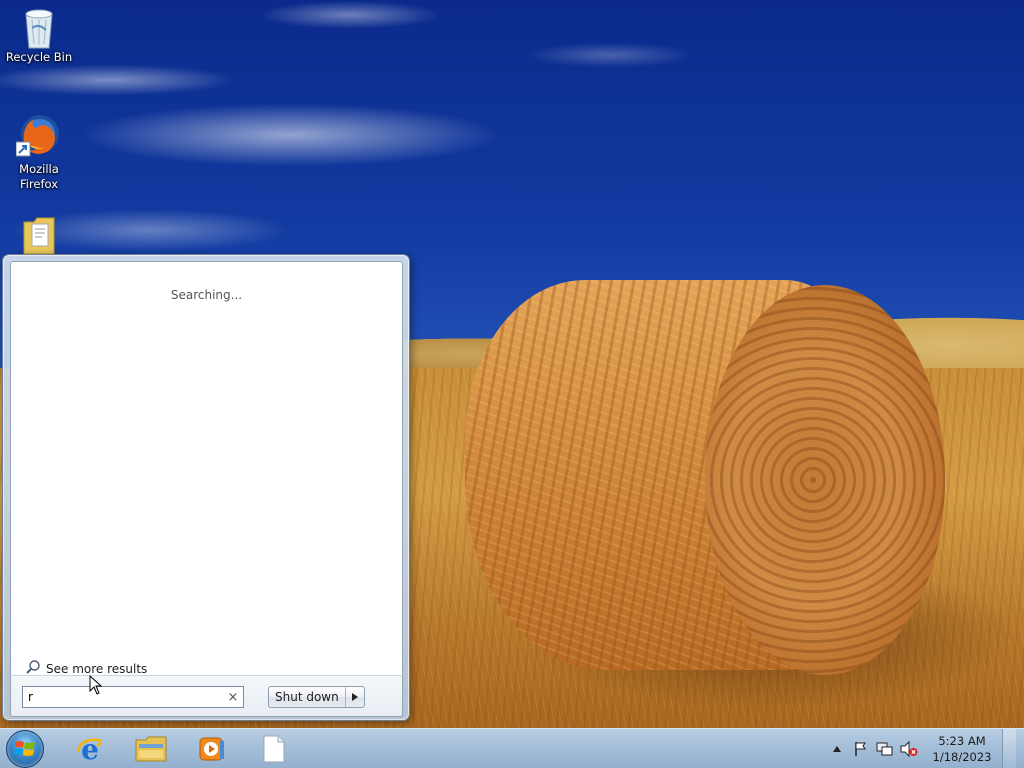 This screenshot has width=1024, height=768. I want to click on system-clock: 5:23 AM 1/18/2023, so click(962, 749).